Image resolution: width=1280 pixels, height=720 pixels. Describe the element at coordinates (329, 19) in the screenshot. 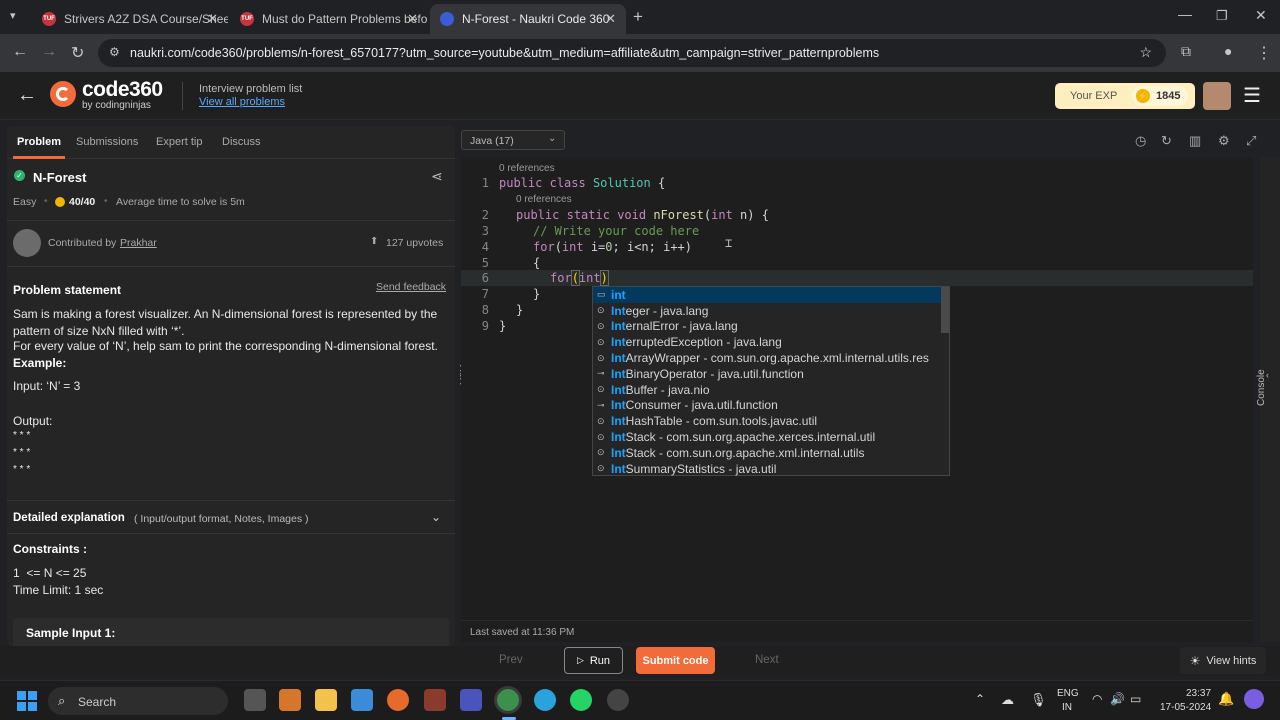

I see `browser-tab-2: TUF Must do Pattern Problems befo ✕` at that location.